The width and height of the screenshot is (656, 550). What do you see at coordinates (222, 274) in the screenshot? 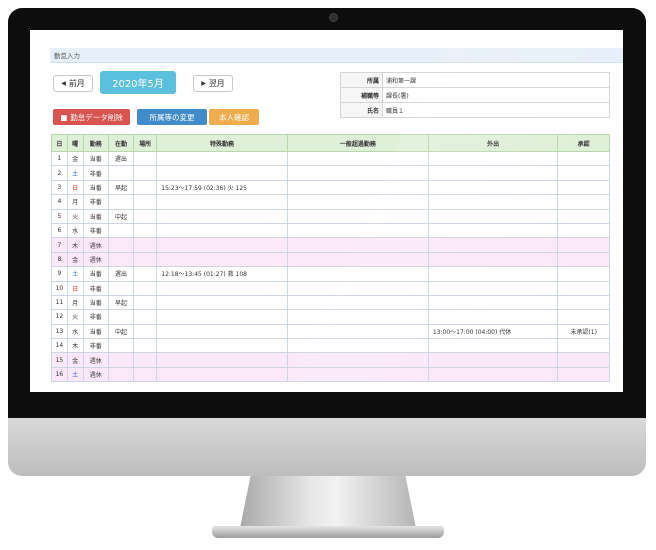
I see `cell-special: 12:18～13:45 (01:27) 救 108` at bounding box center [222, 274].